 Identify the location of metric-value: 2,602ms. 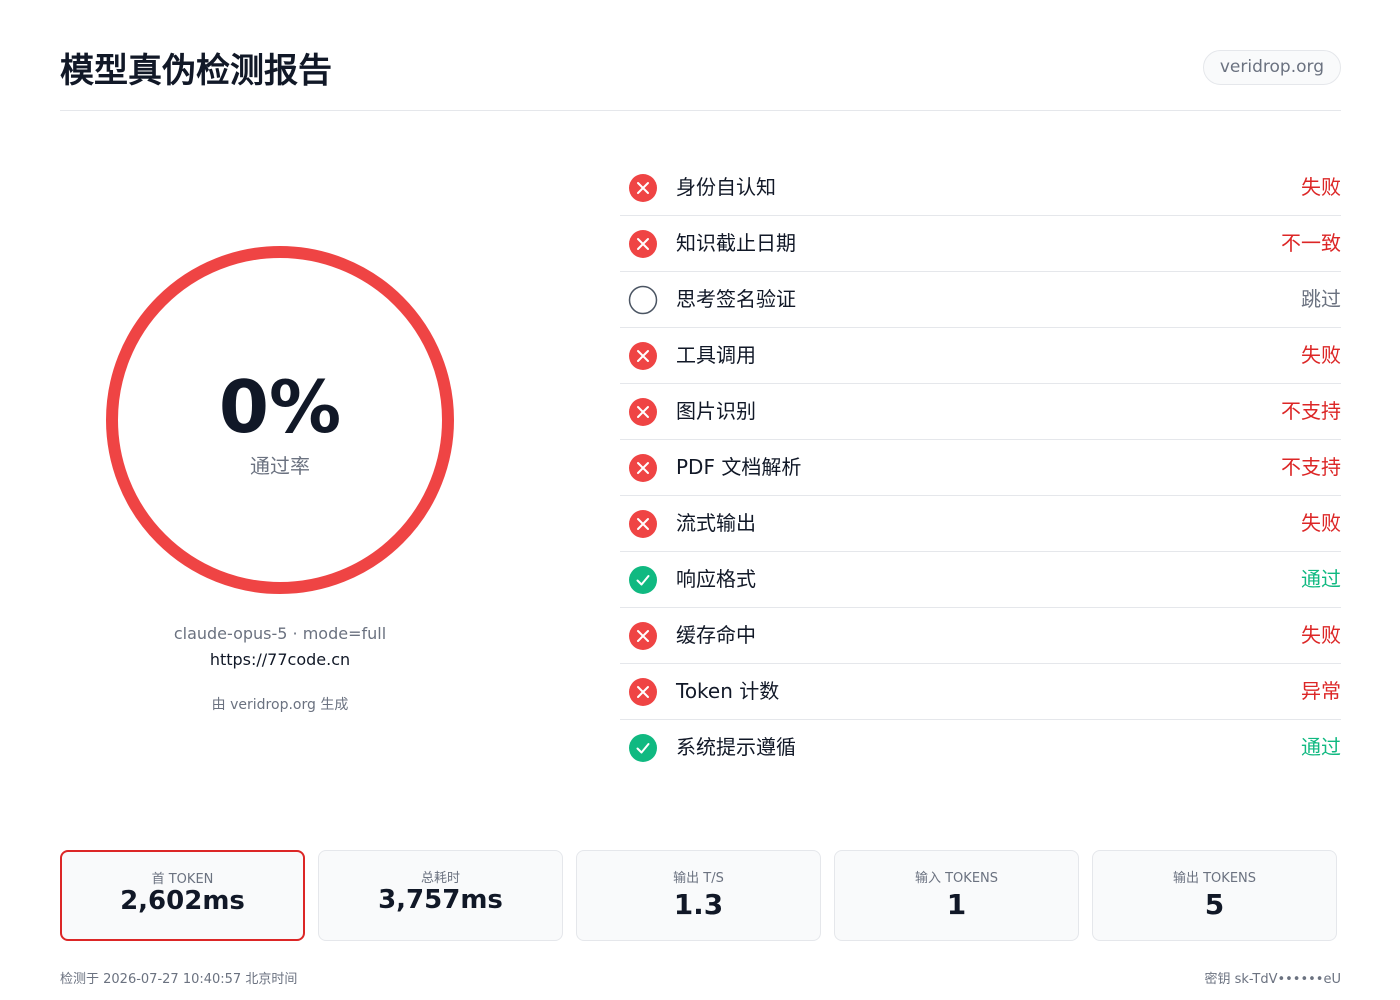
(182, 901).